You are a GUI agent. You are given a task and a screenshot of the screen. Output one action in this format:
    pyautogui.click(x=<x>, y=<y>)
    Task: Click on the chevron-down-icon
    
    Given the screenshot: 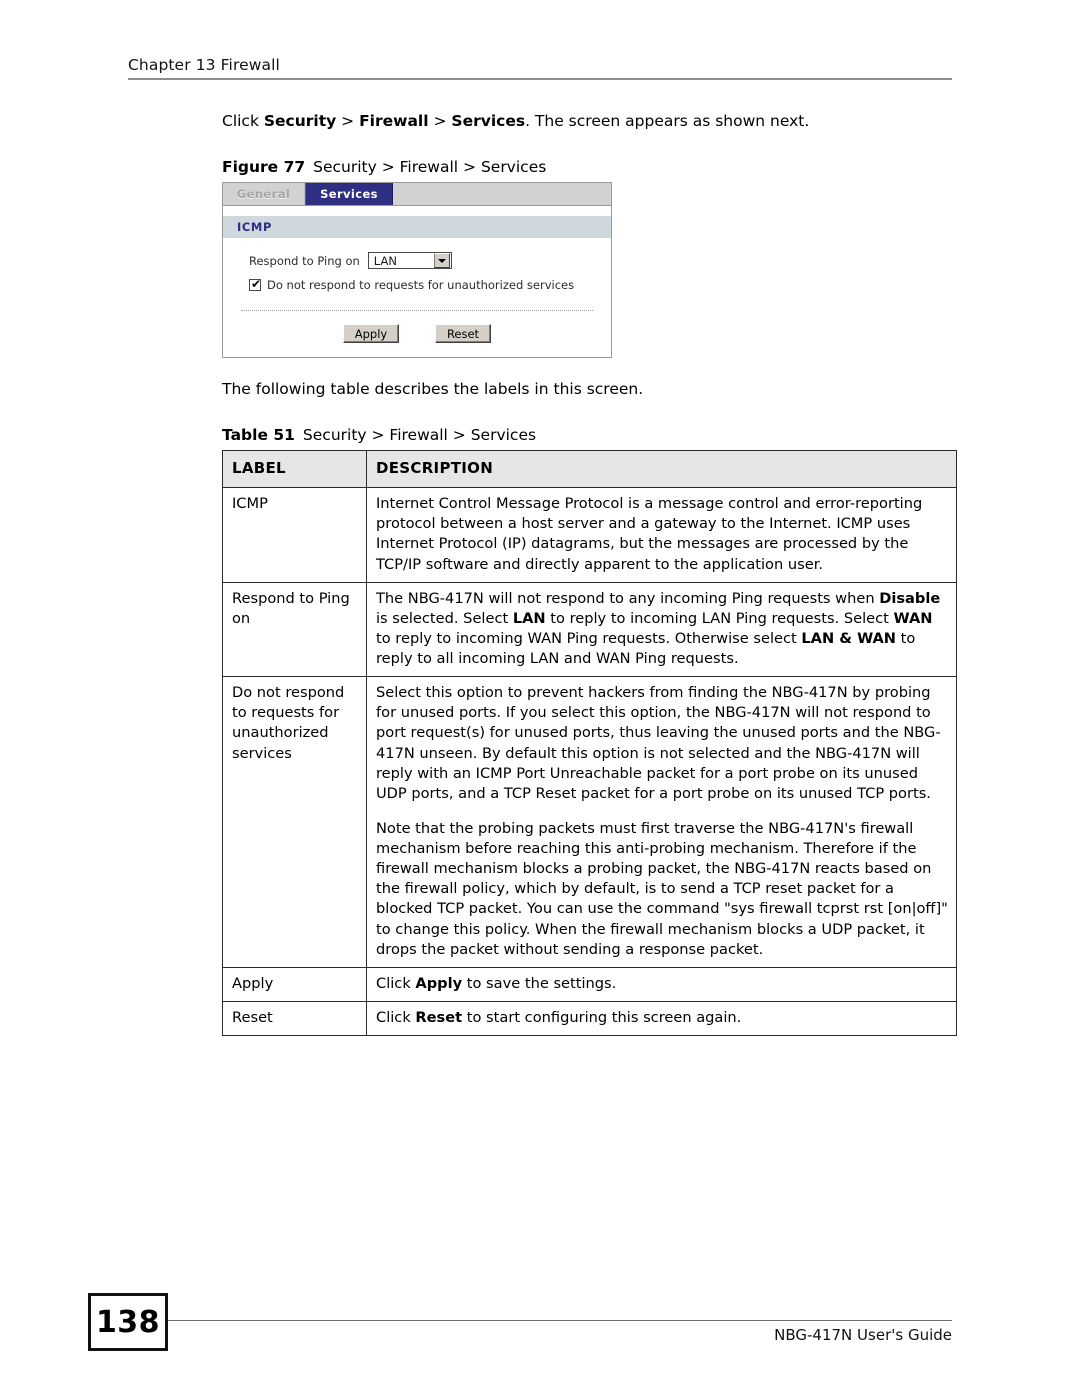 What is the action you would take?
    pyautogui.click(x=441, y=261)
    